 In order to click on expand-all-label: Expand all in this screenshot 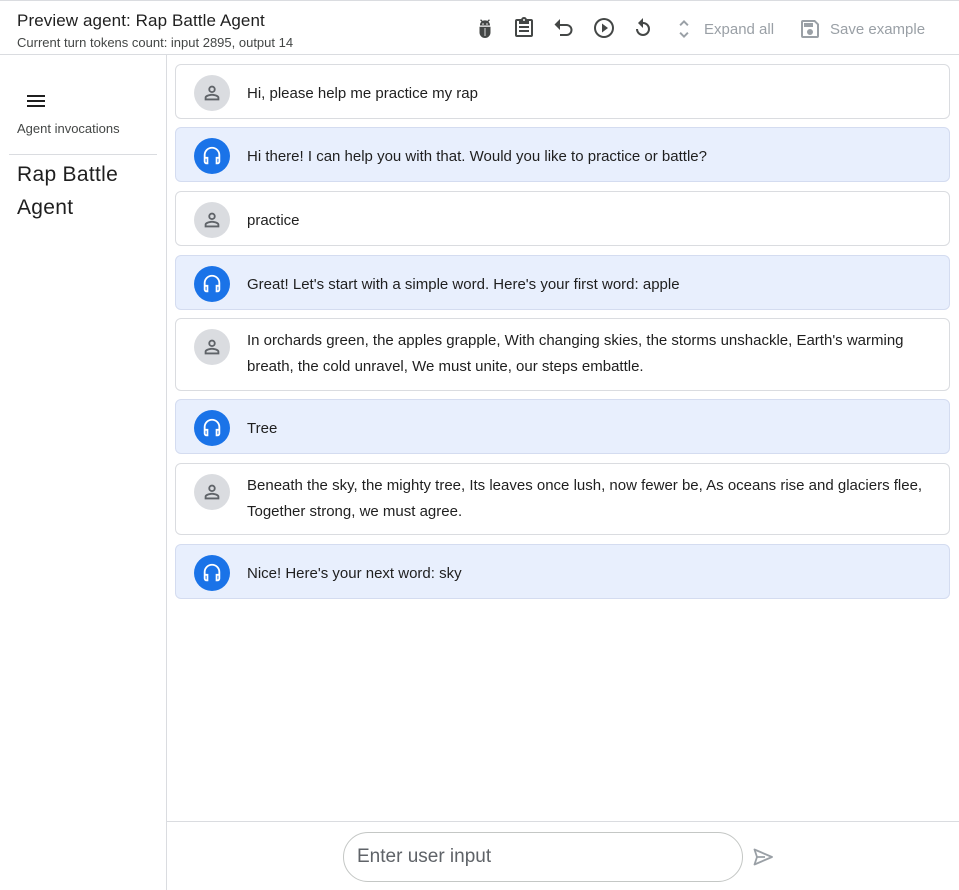, I will do `click(739, 29)`.